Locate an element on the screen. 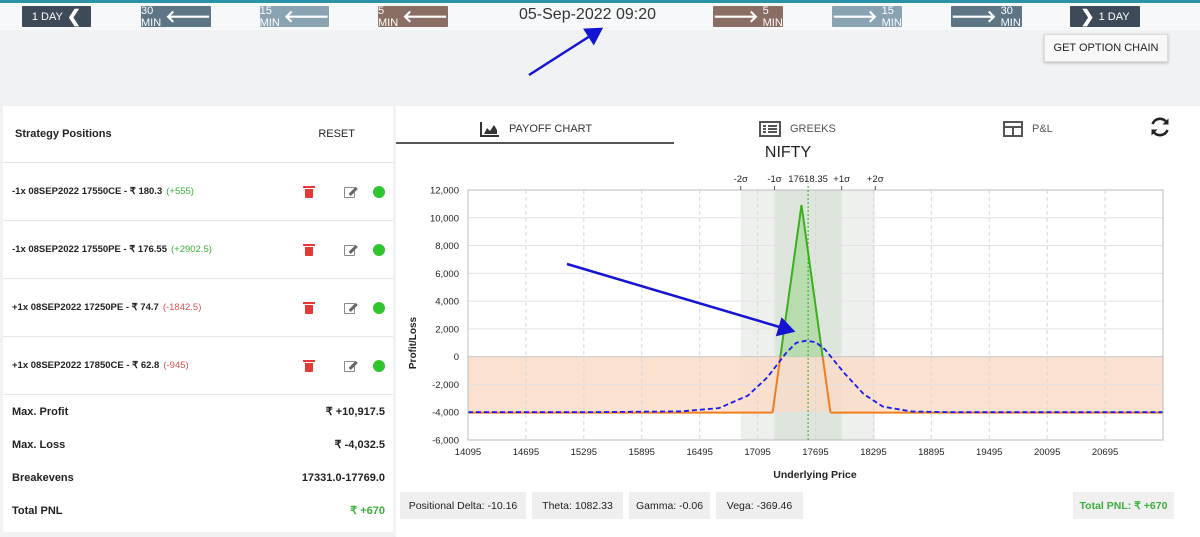  y-tick-label: 10,000 is located at coordinates (444, 218).